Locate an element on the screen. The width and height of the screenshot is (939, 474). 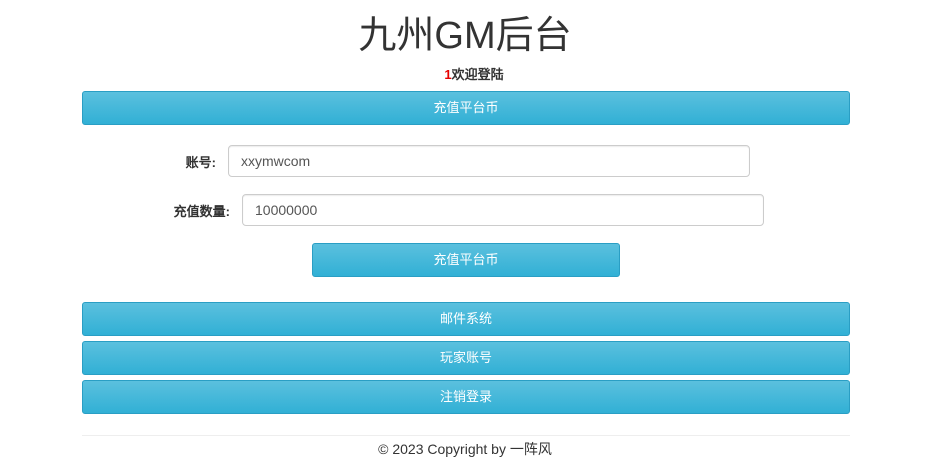
recharge-section-button: 充值平台币 is located at coordinates (466, 108).